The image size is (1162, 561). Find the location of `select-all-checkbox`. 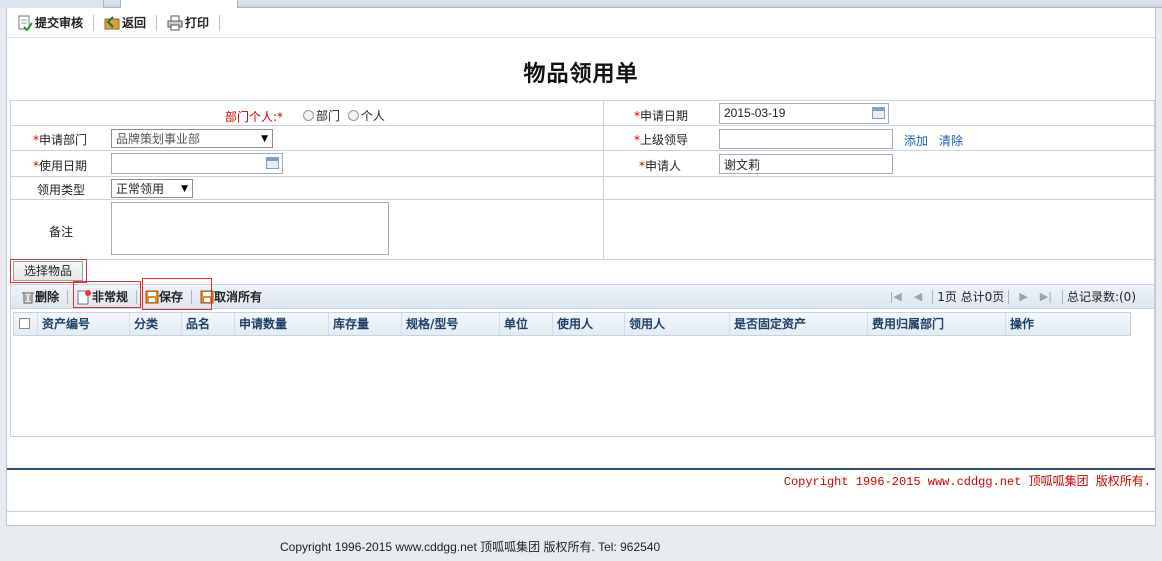

select-all-checkbox is located at coordinates (24, 323).